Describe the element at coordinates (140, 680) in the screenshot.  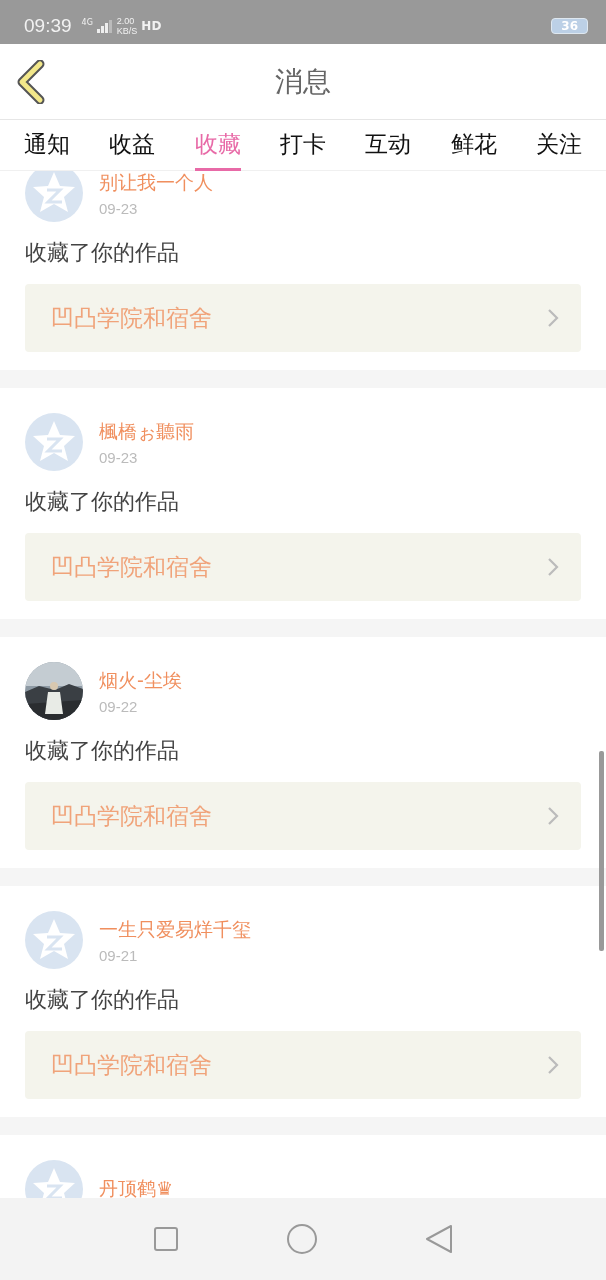
I see `user-name: 烟火-尘埃` at that location.